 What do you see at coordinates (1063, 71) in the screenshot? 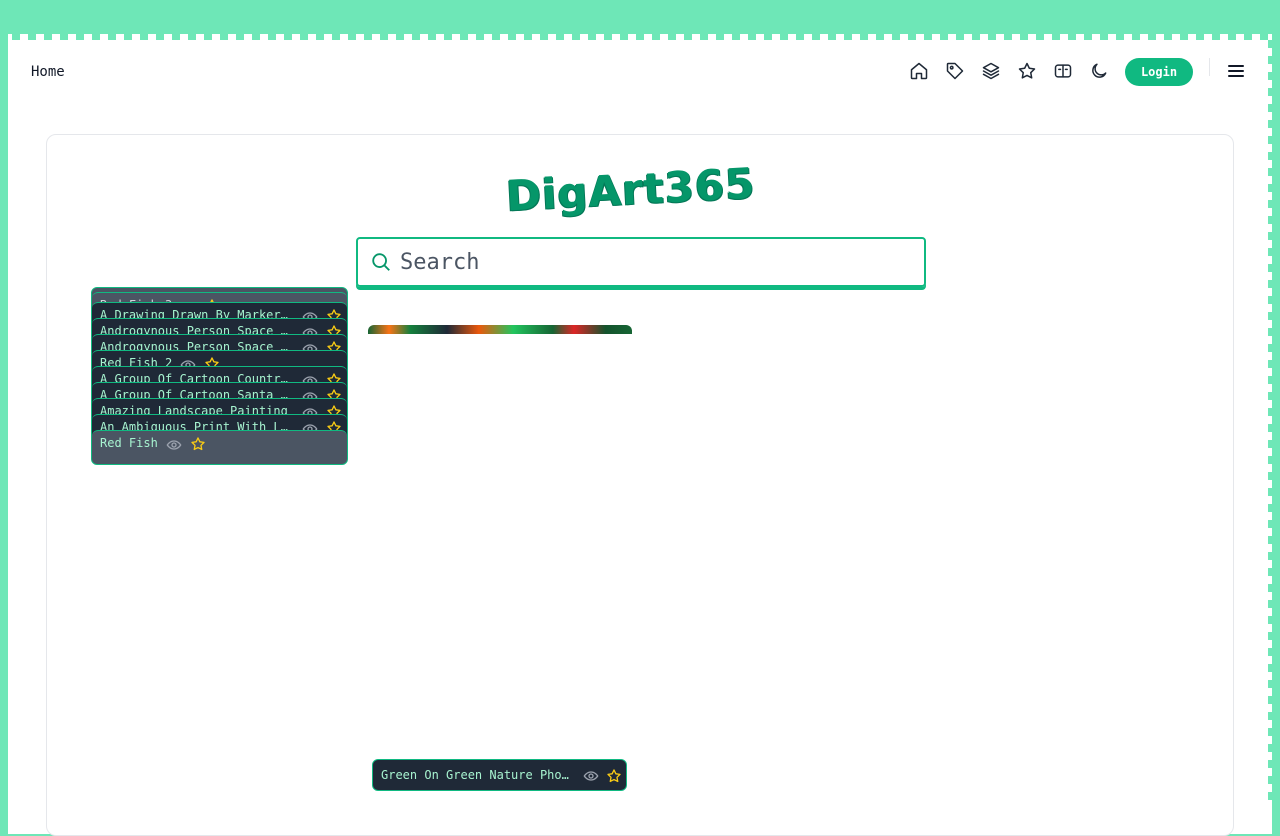
I see `ticket-icon` at bounding box center [1063, 71].